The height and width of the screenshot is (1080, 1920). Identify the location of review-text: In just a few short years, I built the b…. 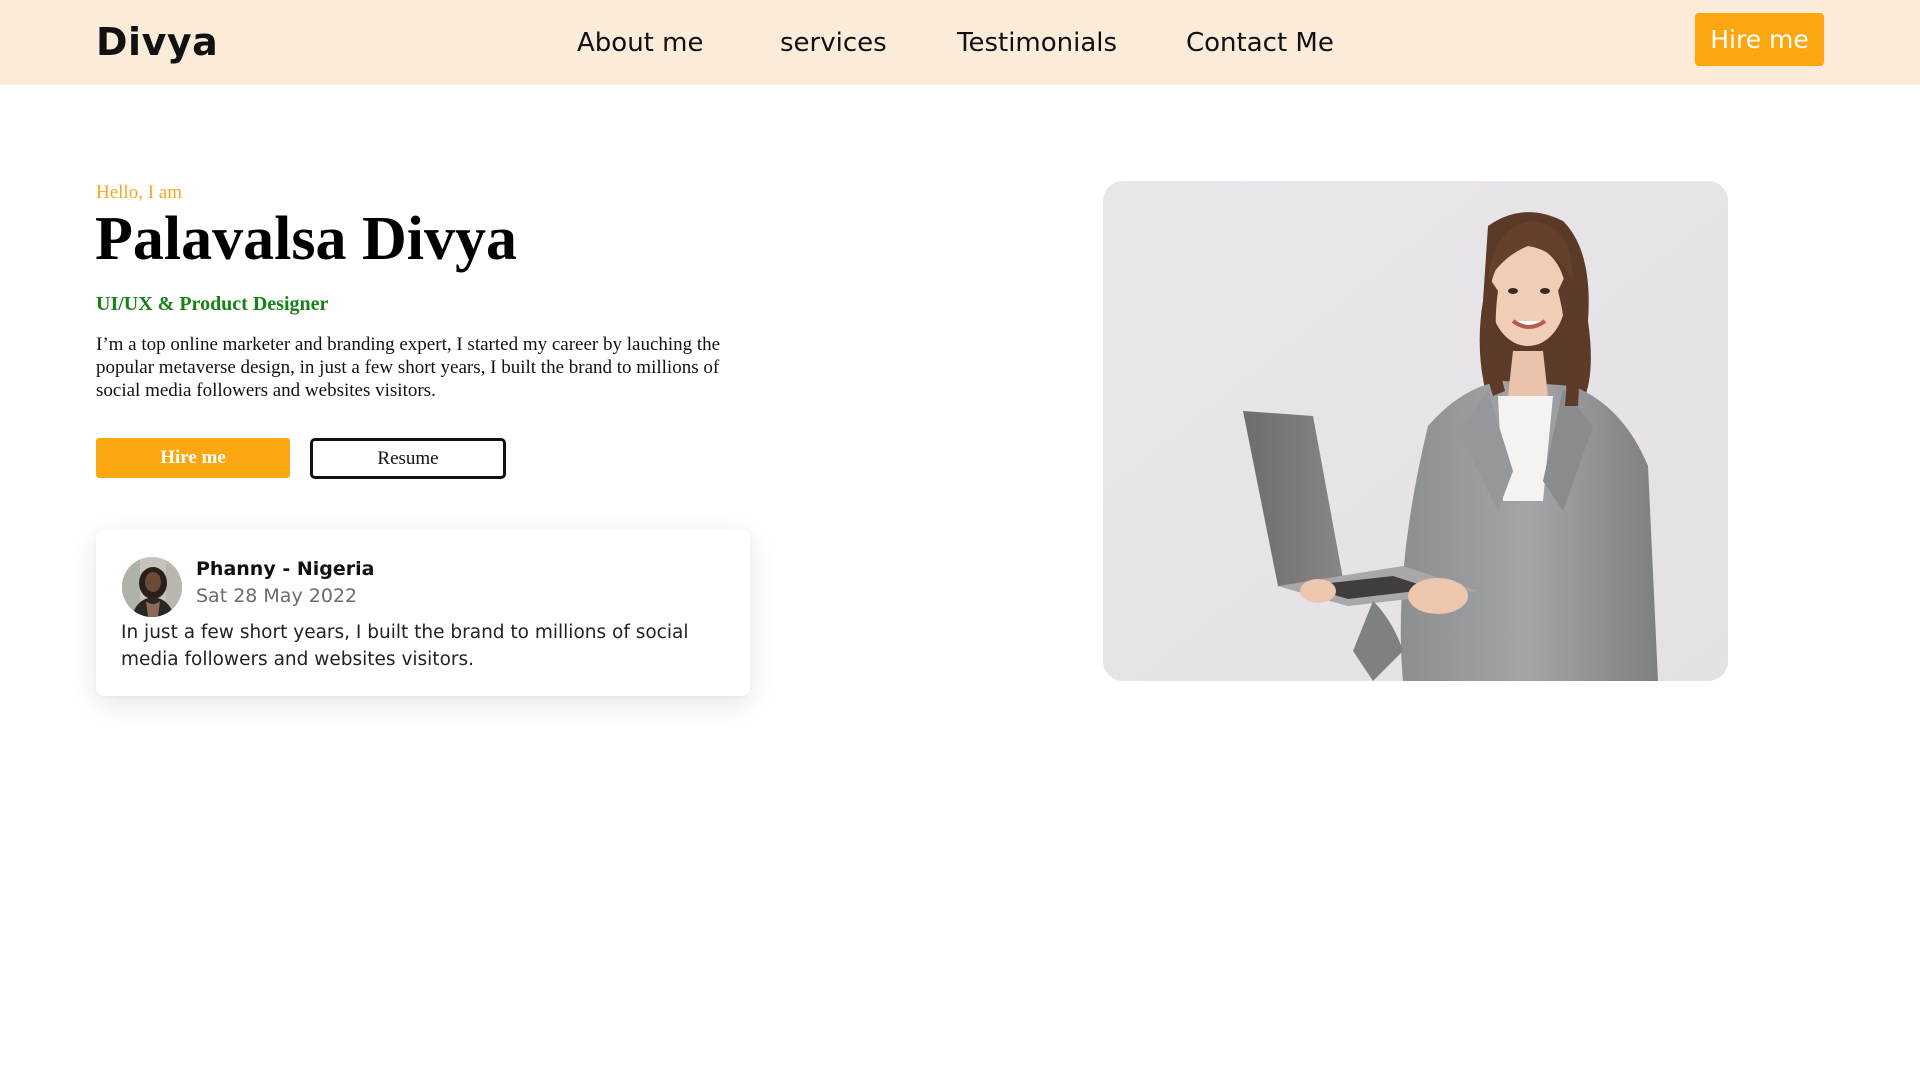
(405, 646).